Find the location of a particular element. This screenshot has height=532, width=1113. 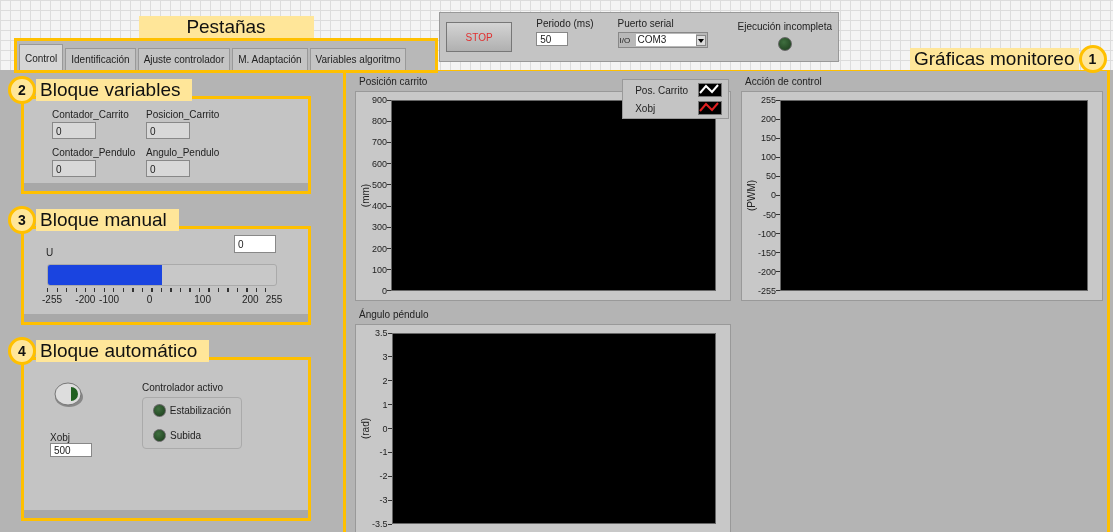

scale-label: 200 is located at coordinates (250, 299).